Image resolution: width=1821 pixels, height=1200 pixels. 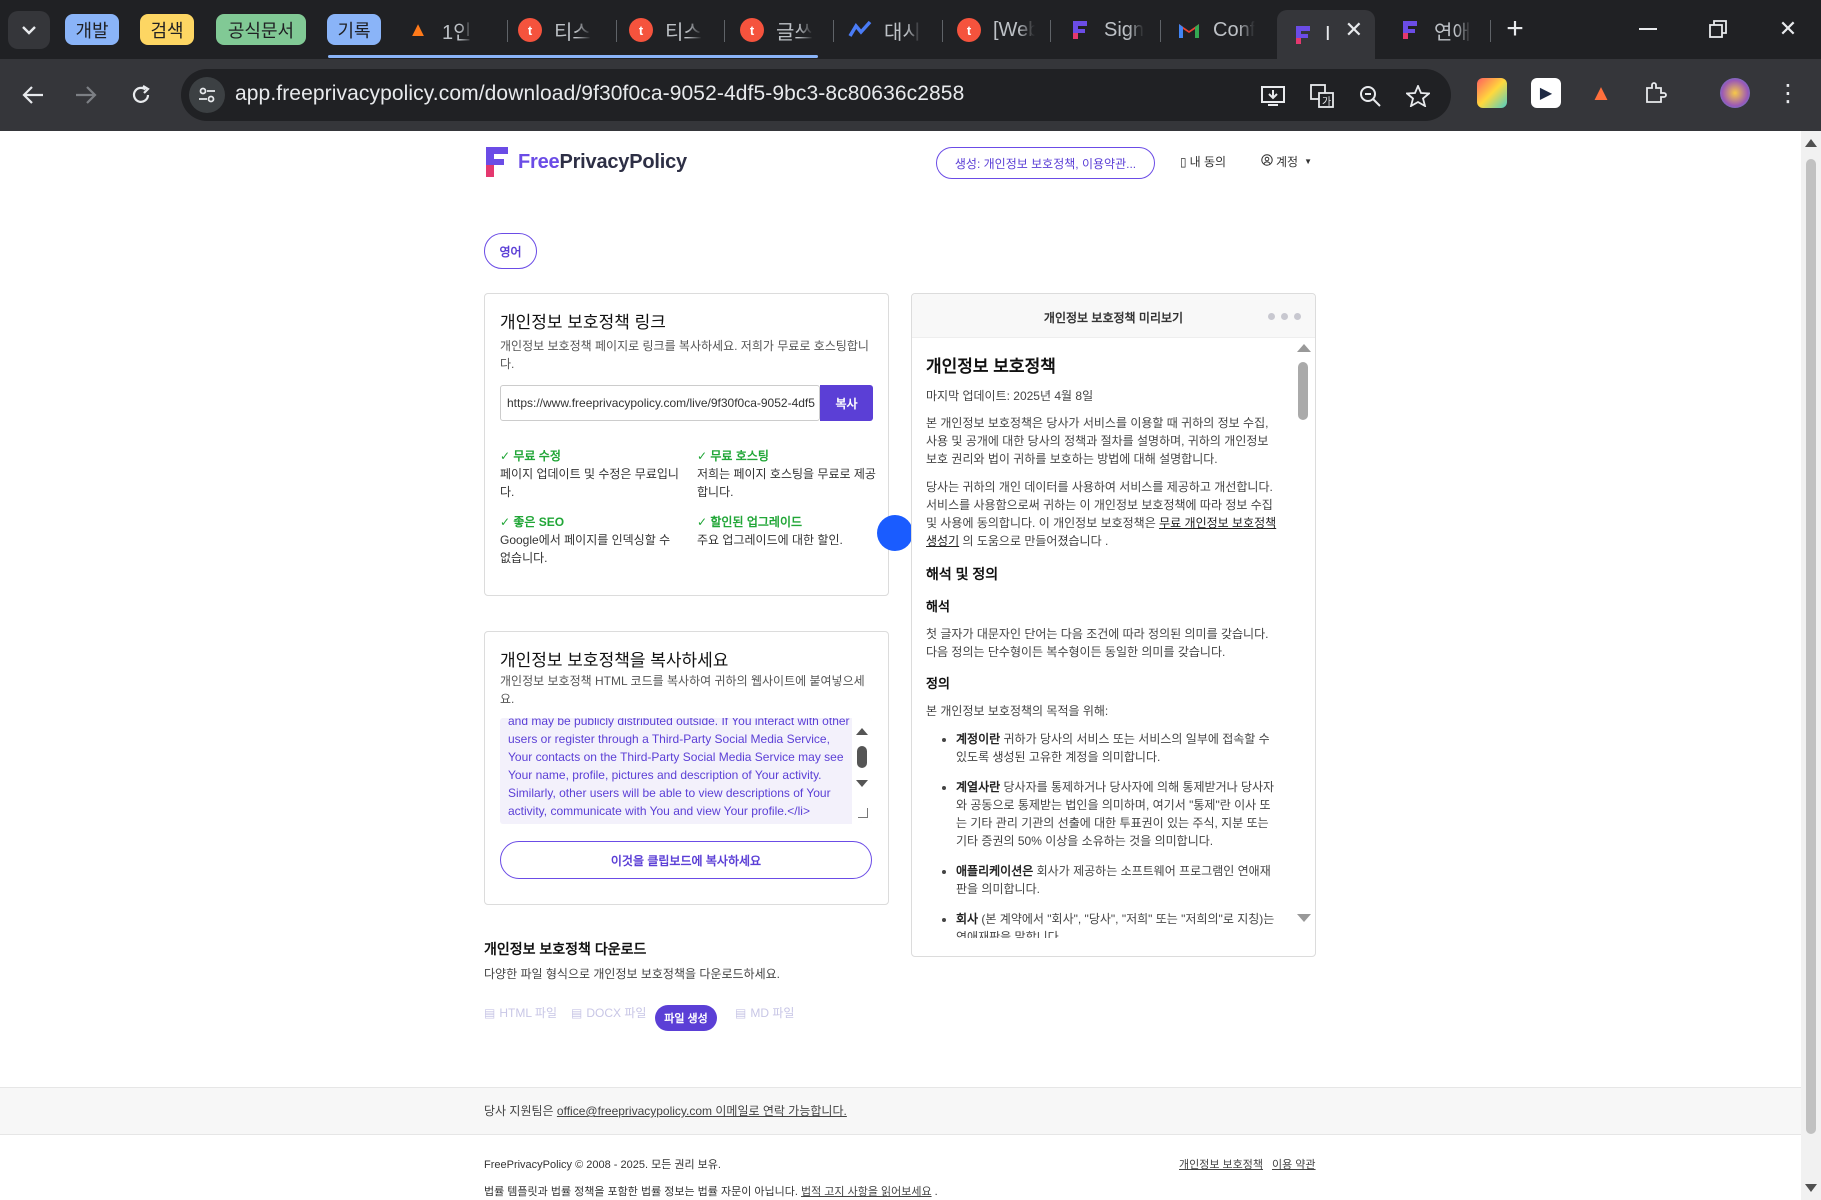 I want to click on back-icon, so click(x=33, y=95).